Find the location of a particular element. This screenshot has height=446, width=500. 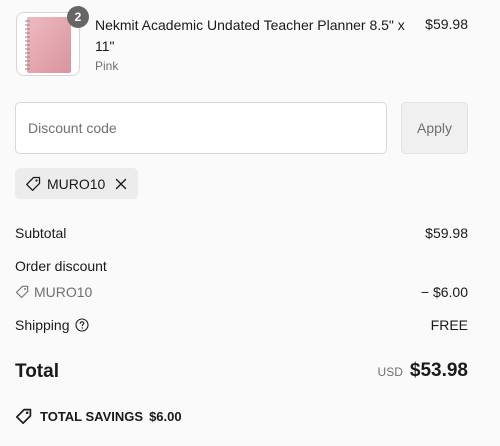

subtotal-value: $59.98 is located at coordinates (446, 233).